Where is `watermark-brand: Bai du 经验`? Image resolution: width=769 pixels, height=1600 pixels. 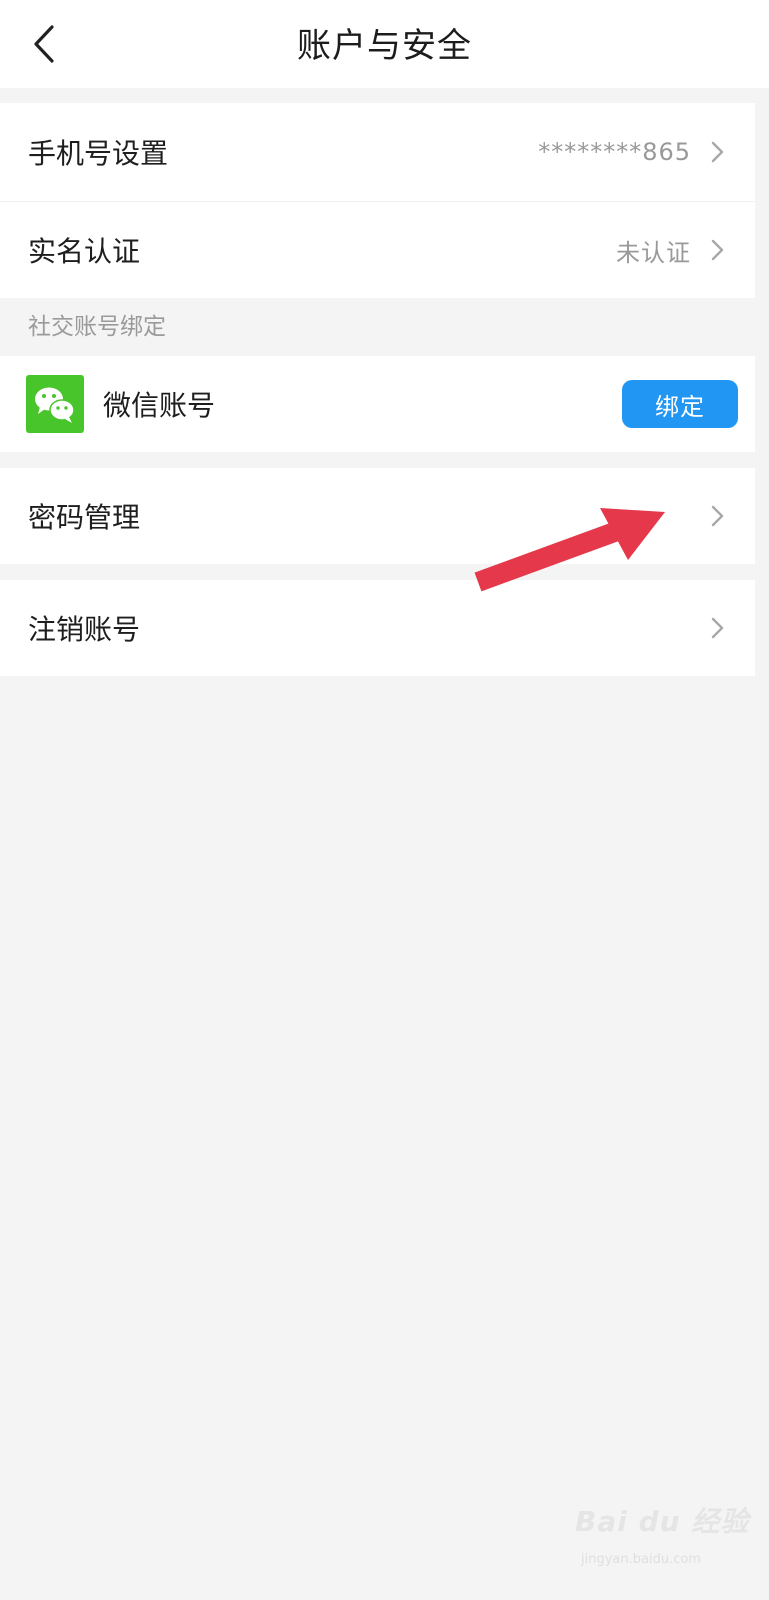 watermark-brand: Bai du 经验 is located at coordinates (662, 1521).